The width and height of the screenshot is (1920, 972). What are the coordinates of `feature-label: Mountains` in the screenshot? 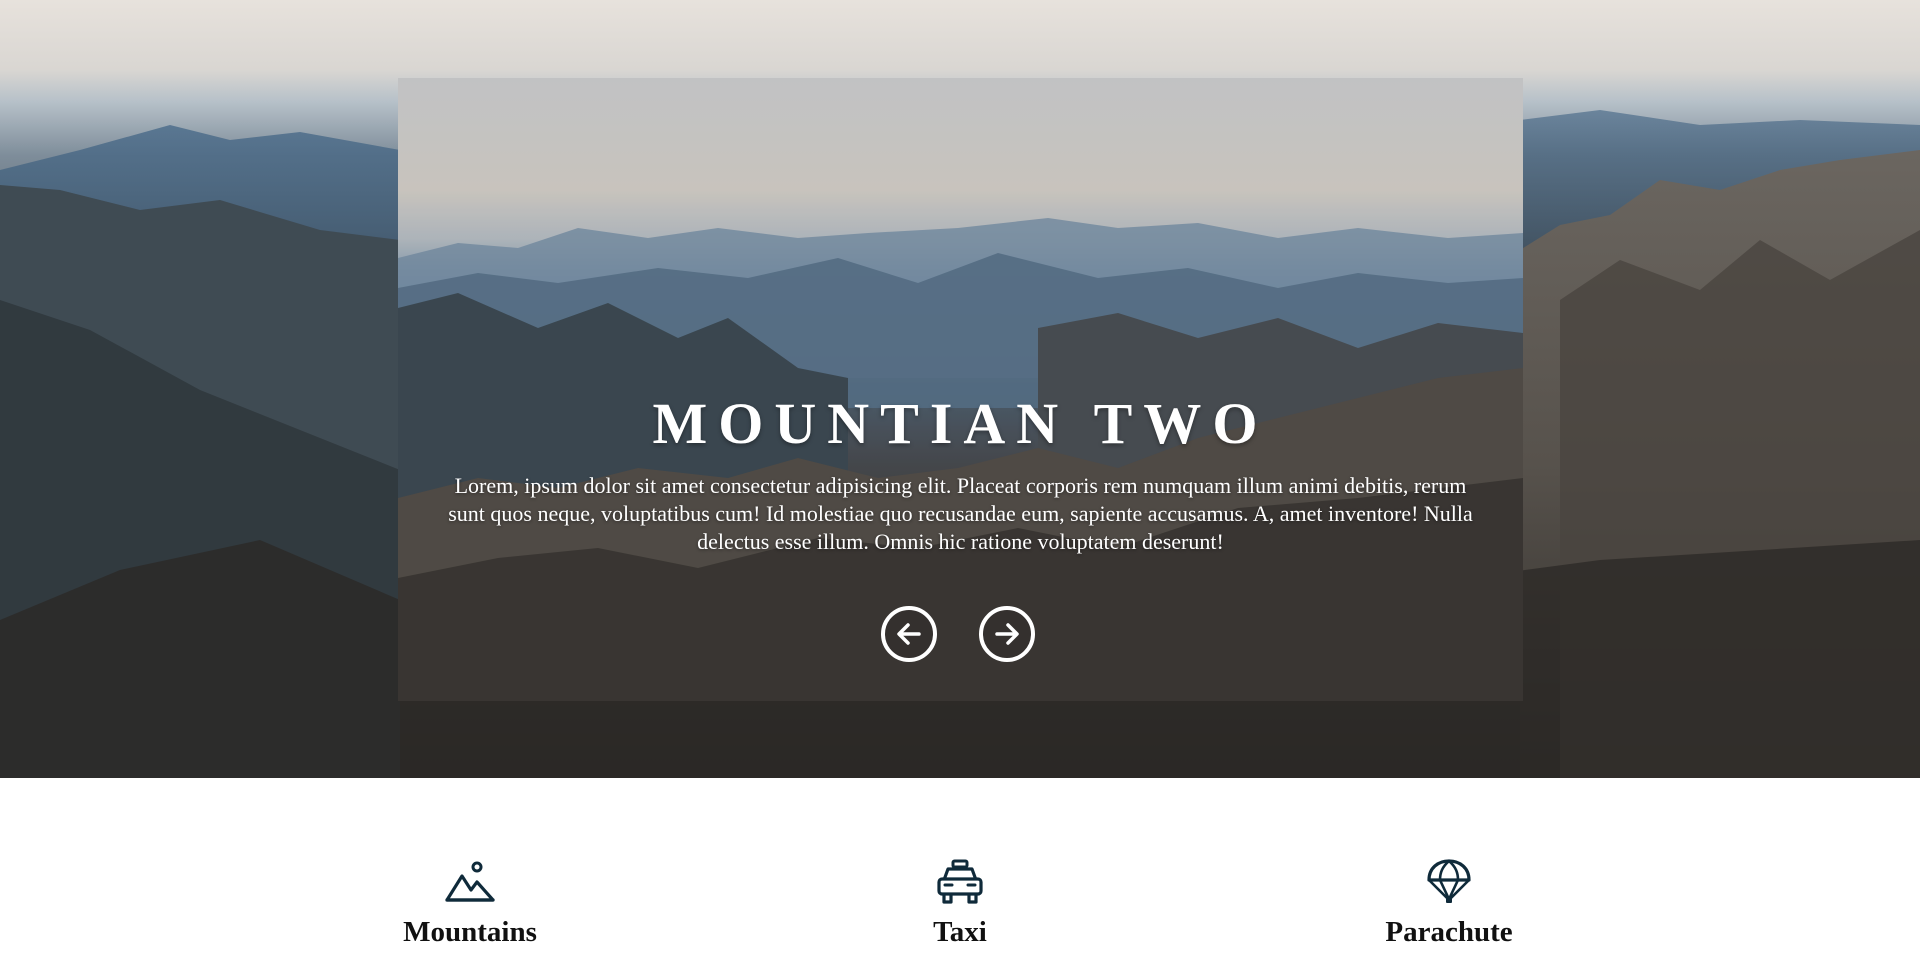 It's located at (470, 932).